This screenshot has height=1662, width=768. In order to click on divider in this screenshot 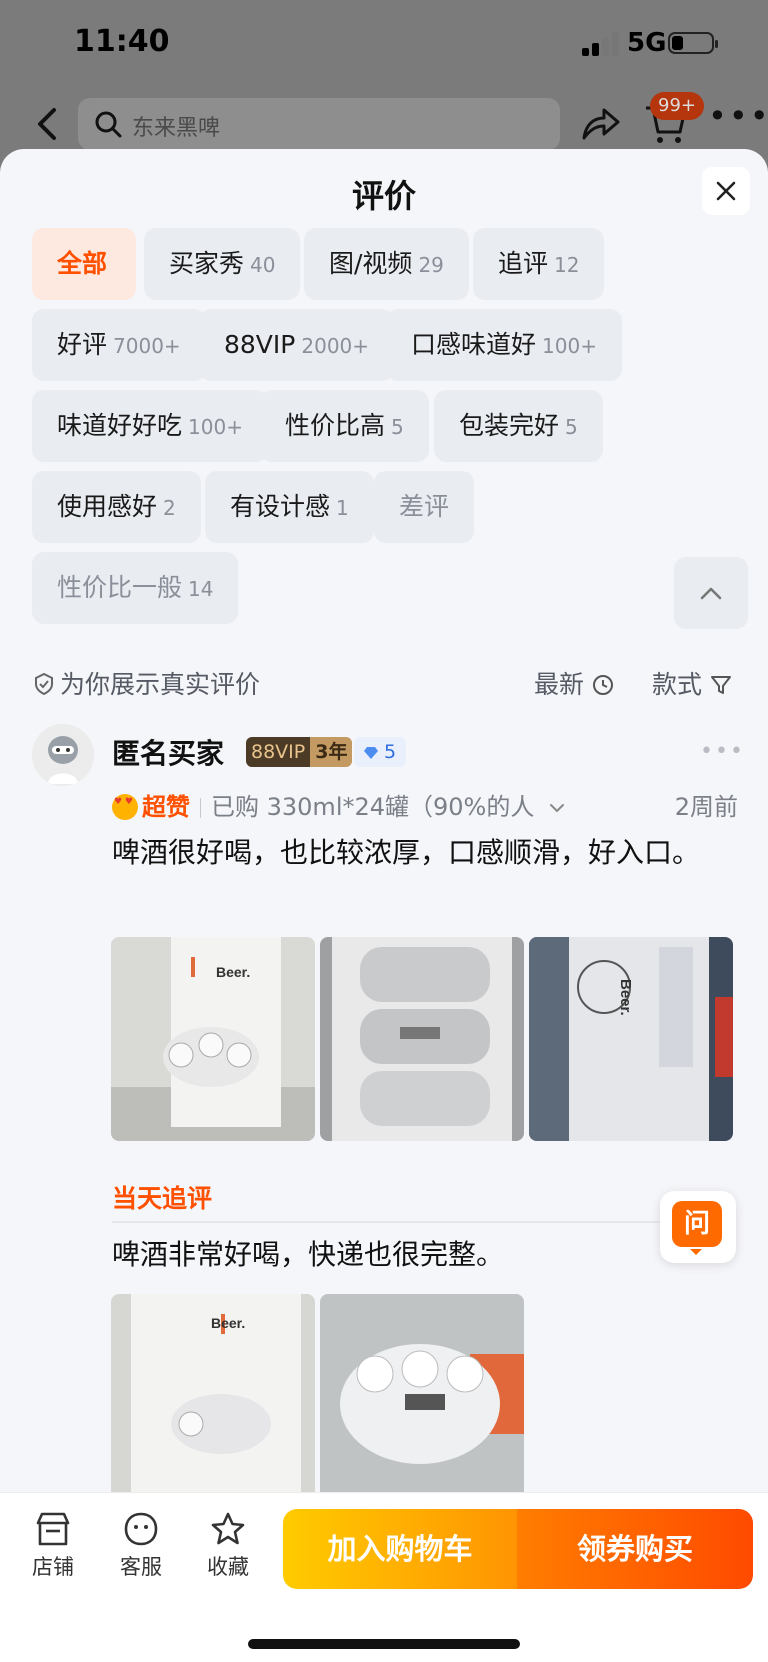, I will do `click(200, 808)`.